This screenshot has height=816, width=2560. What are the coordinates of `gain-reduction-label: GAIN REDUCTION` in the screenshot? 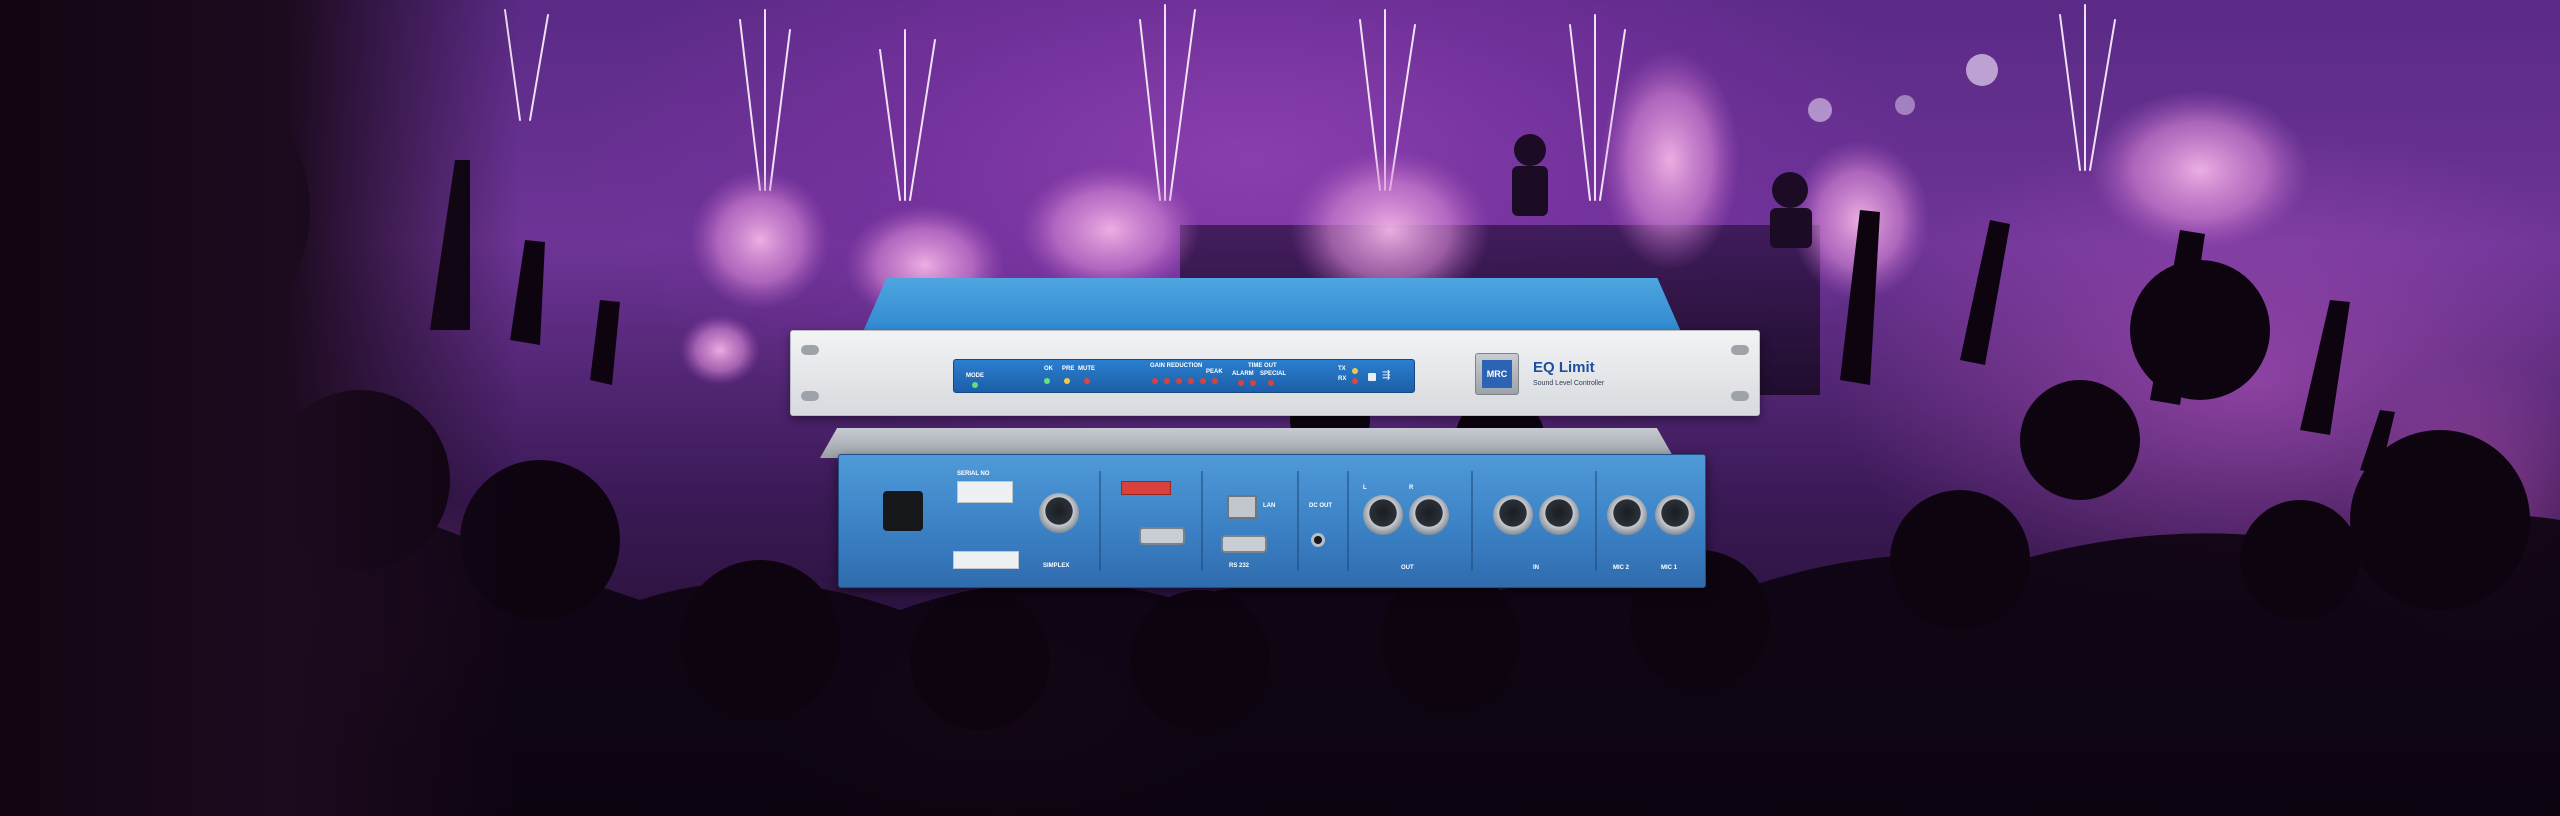 It's located at (1176, 366).